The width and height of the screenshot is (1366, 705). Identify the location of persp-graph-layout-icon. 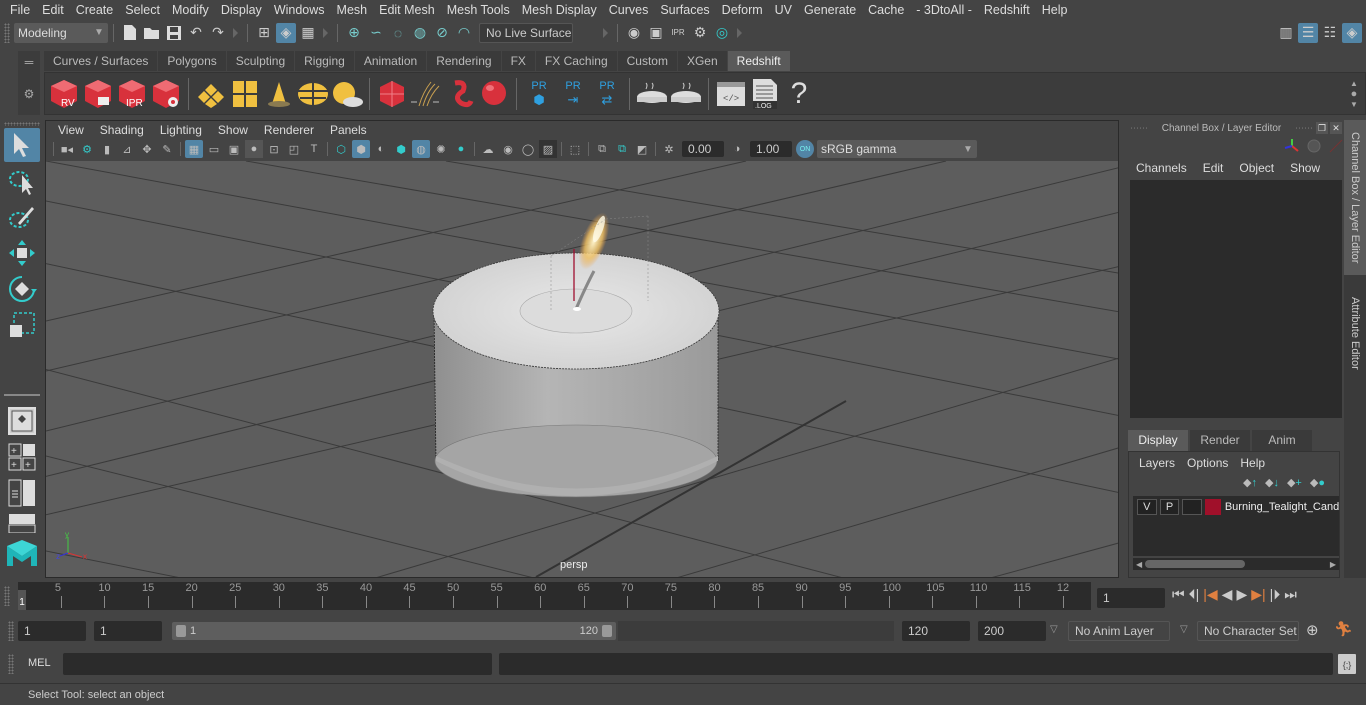
(22, 523).